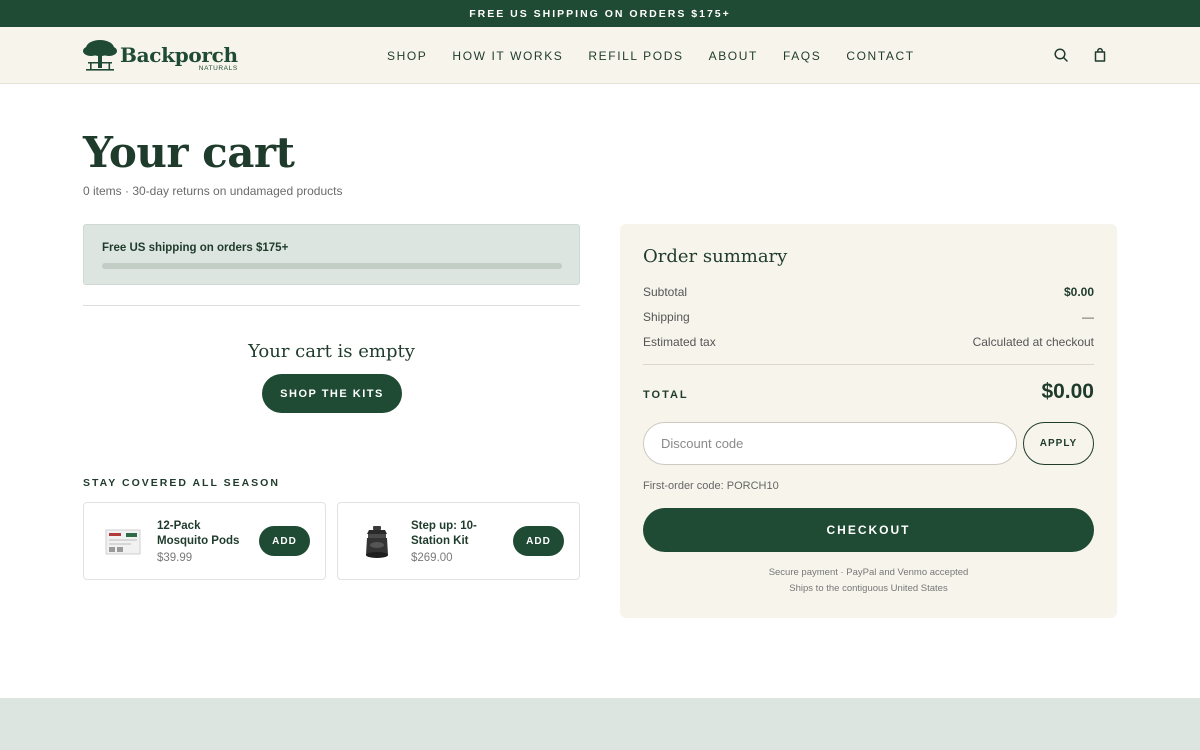 The width and height of the screenshot is (1200, 750). I want to click on logo-text: Backporch NATURALS, so click(179, 57).